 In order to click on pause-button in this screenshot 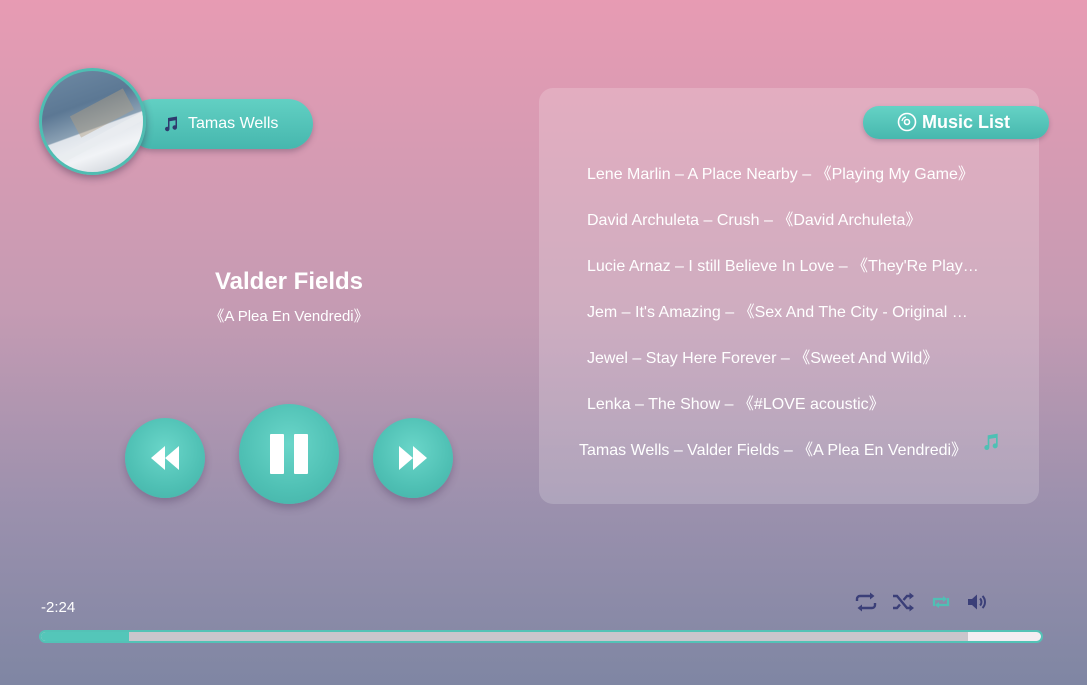, I will do `click(289, 454)`.